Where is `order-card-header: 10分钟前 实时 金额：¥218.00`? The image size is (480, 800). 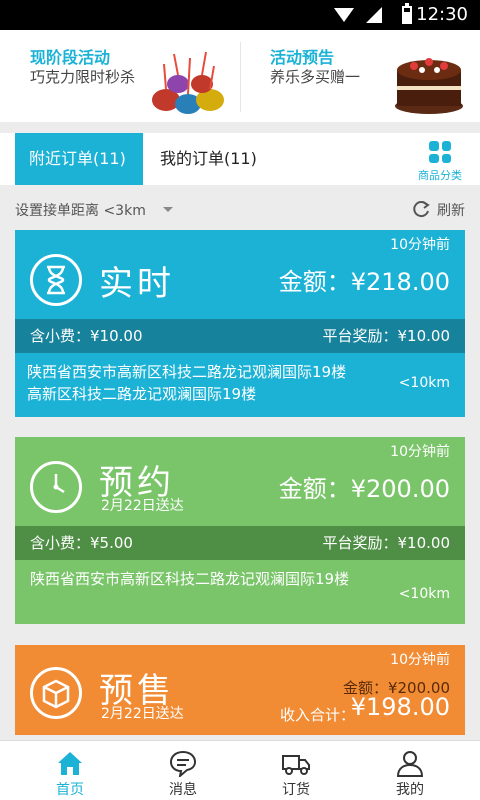 order-card-header: 10分钟前 实时 金额：¥218.00 is located at coordinates (240, 274).